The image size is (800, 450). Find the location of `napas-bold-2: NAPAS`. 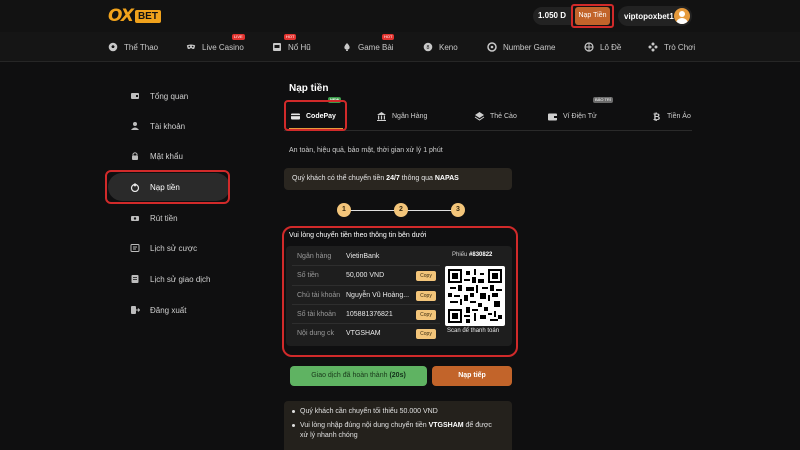

napas-bold-2: NAPAS is located at coordinates (446, 178).